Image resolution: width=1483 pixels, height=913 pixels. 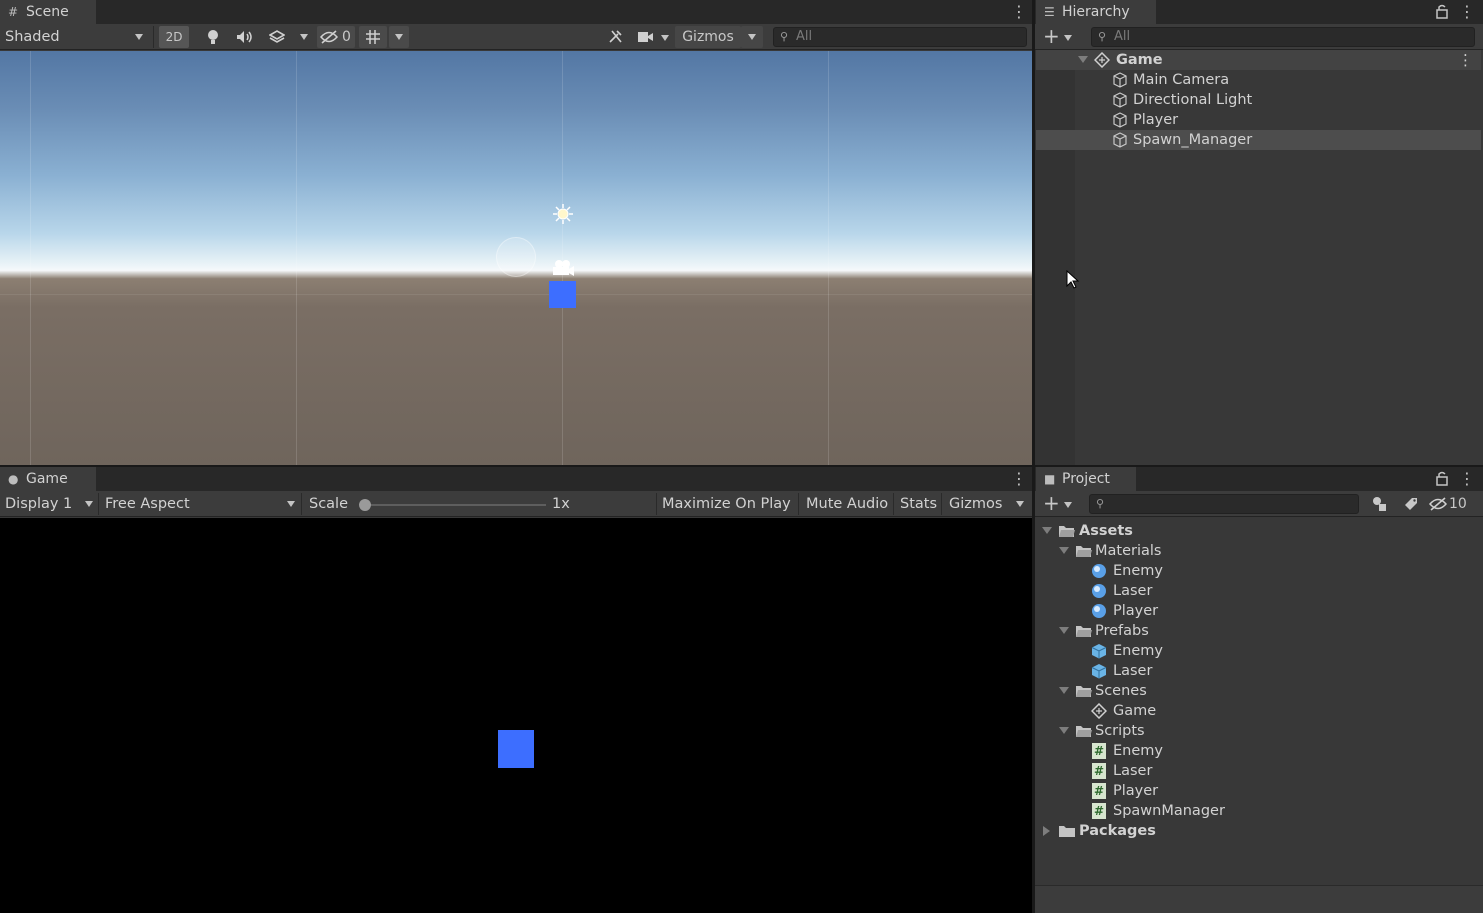 I want to click on tab-project-label: Project, so click(x=1086, y=479).